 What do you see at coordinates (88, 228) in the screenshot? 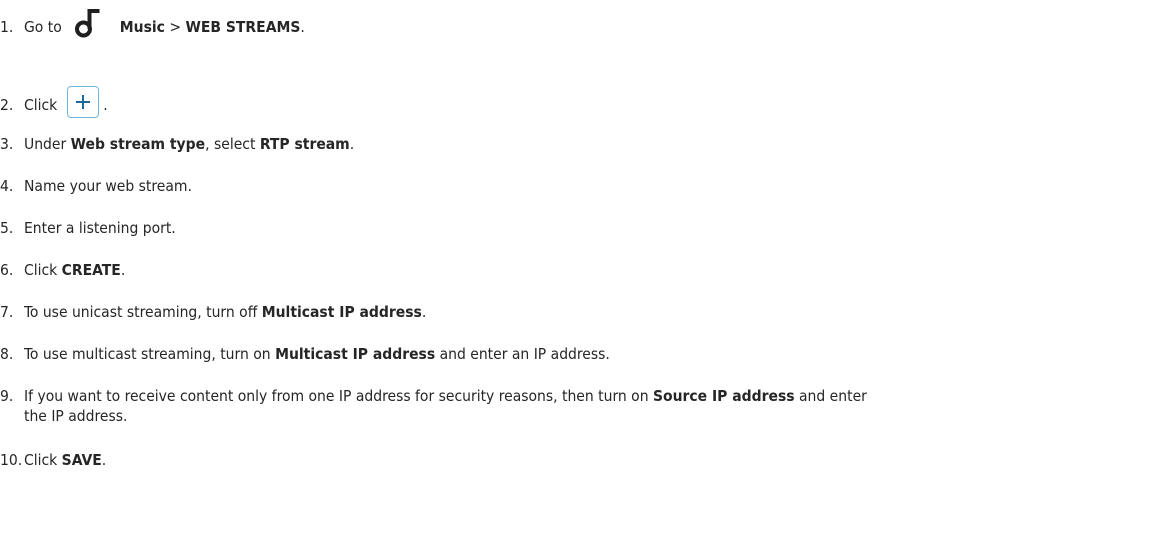
I see `step-5: 5. Enter a listening port.` at bounding box center [88, 228].